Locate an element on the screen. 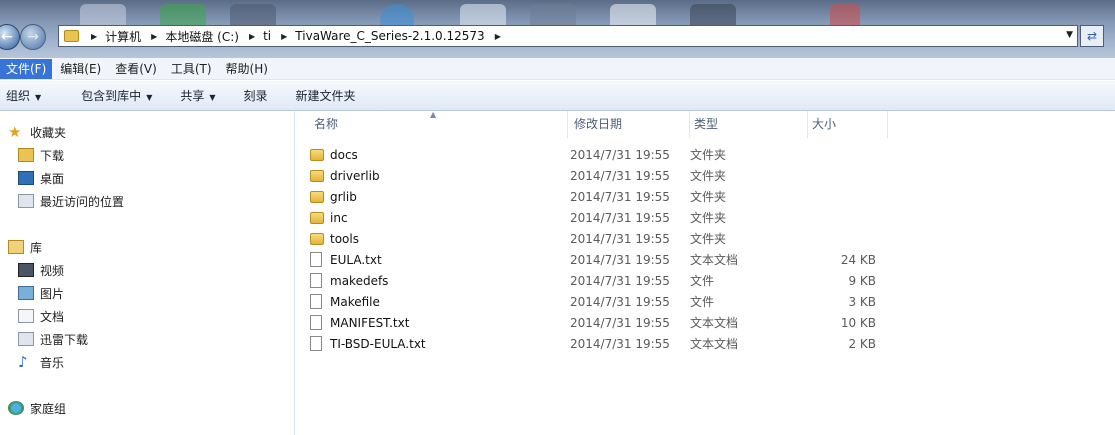 Image resolution: width=1115 pixels, height=435 pixels. new-folder-button: 新建文件夹 is located at coordinates (326, 95).